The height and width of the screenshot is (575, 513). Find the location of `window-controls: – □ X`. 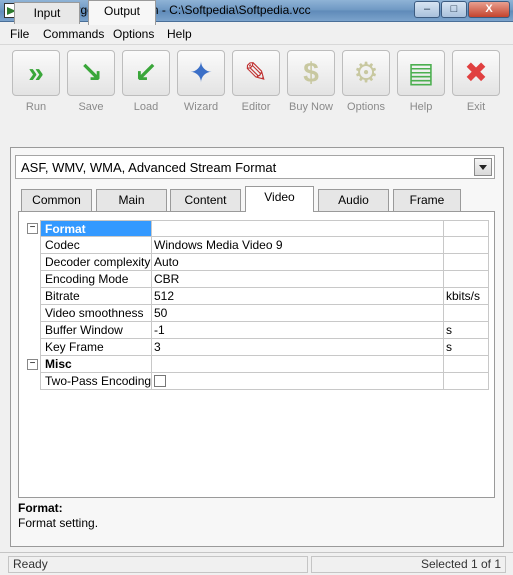

window-controls: – □ X is located at coordinates (461, 10).